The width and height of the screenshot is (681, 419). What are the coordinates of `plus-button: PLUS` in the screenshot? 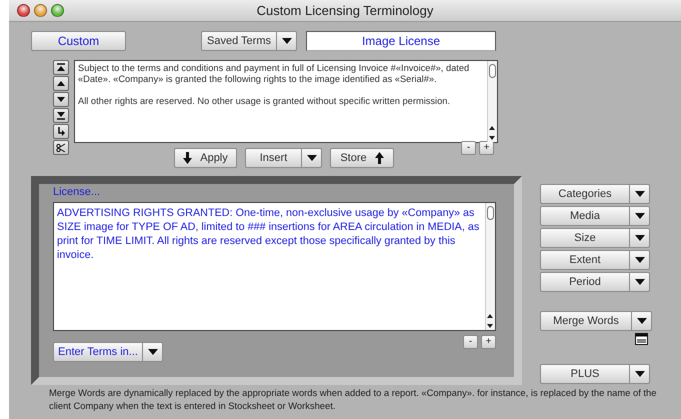 It's located at (585, 374).